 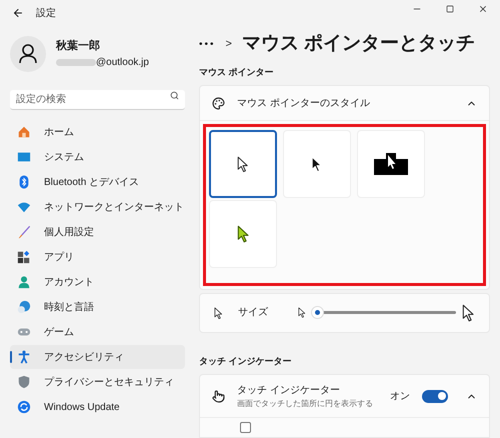 I want to click on back-icon, so click(x=18, y=13).